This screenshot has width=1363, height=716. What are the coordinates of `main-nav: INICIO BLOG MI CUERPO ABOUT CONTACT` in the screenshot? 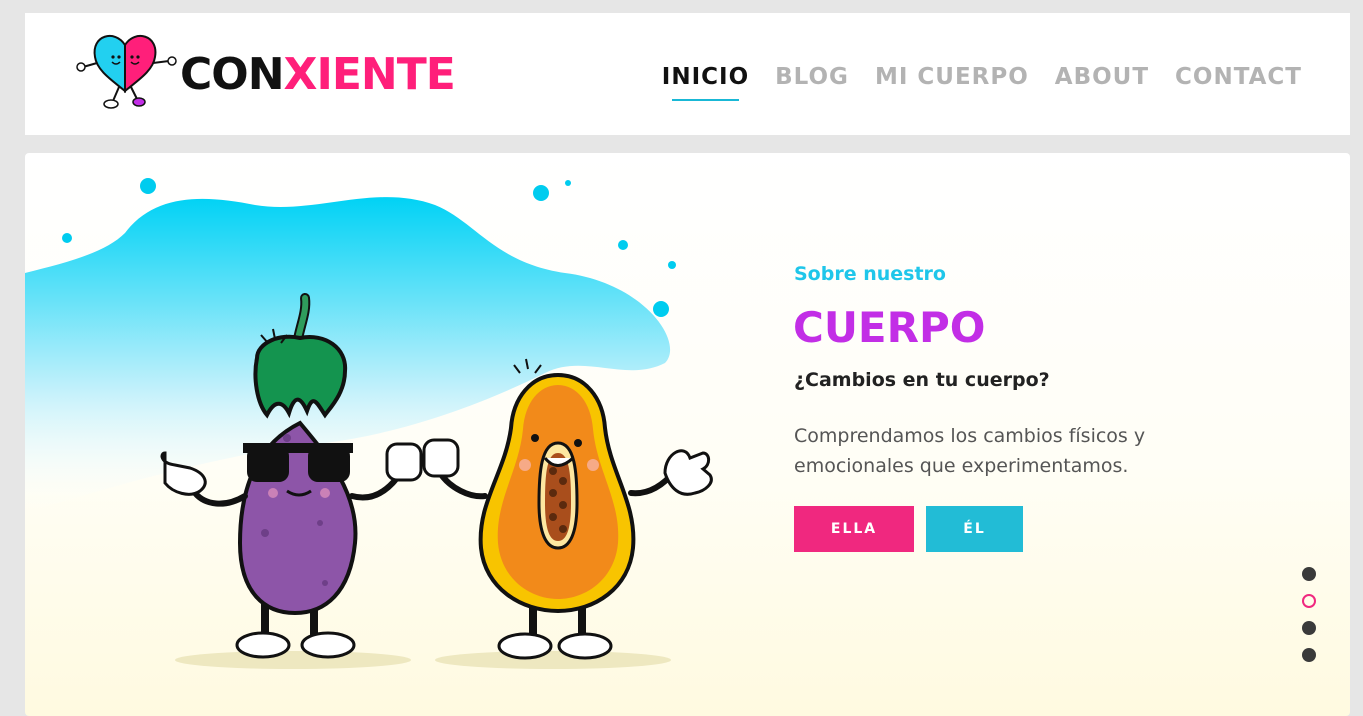 It's located at (969, 80).